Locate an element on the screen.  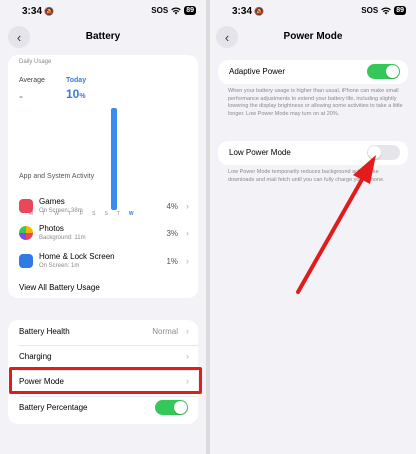
app-sub: Background: 11m is located at coordinates (62, 238).